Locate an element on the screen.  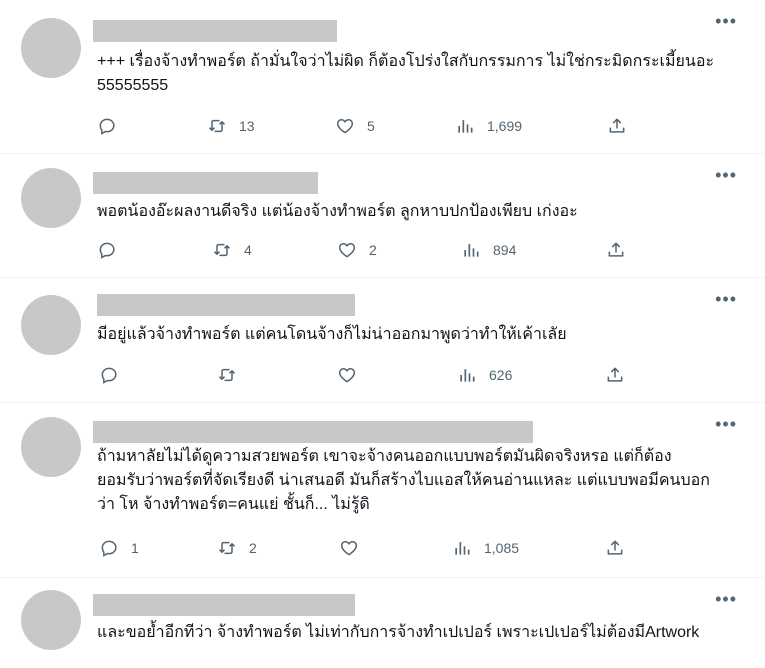
repost-button: 2 is located at coordinates (237, 548).